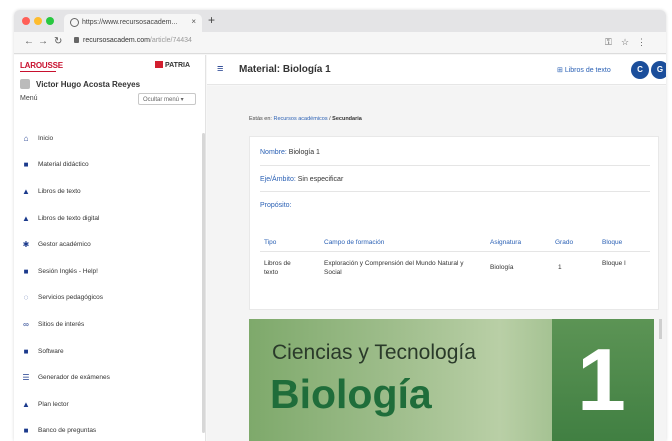 This screenshot has height=441, width=672. What do you see at coordinates (46, 138) in the screenshot?
I see `sidebar-item-label: Inicio` at bounding box center [46, 138].